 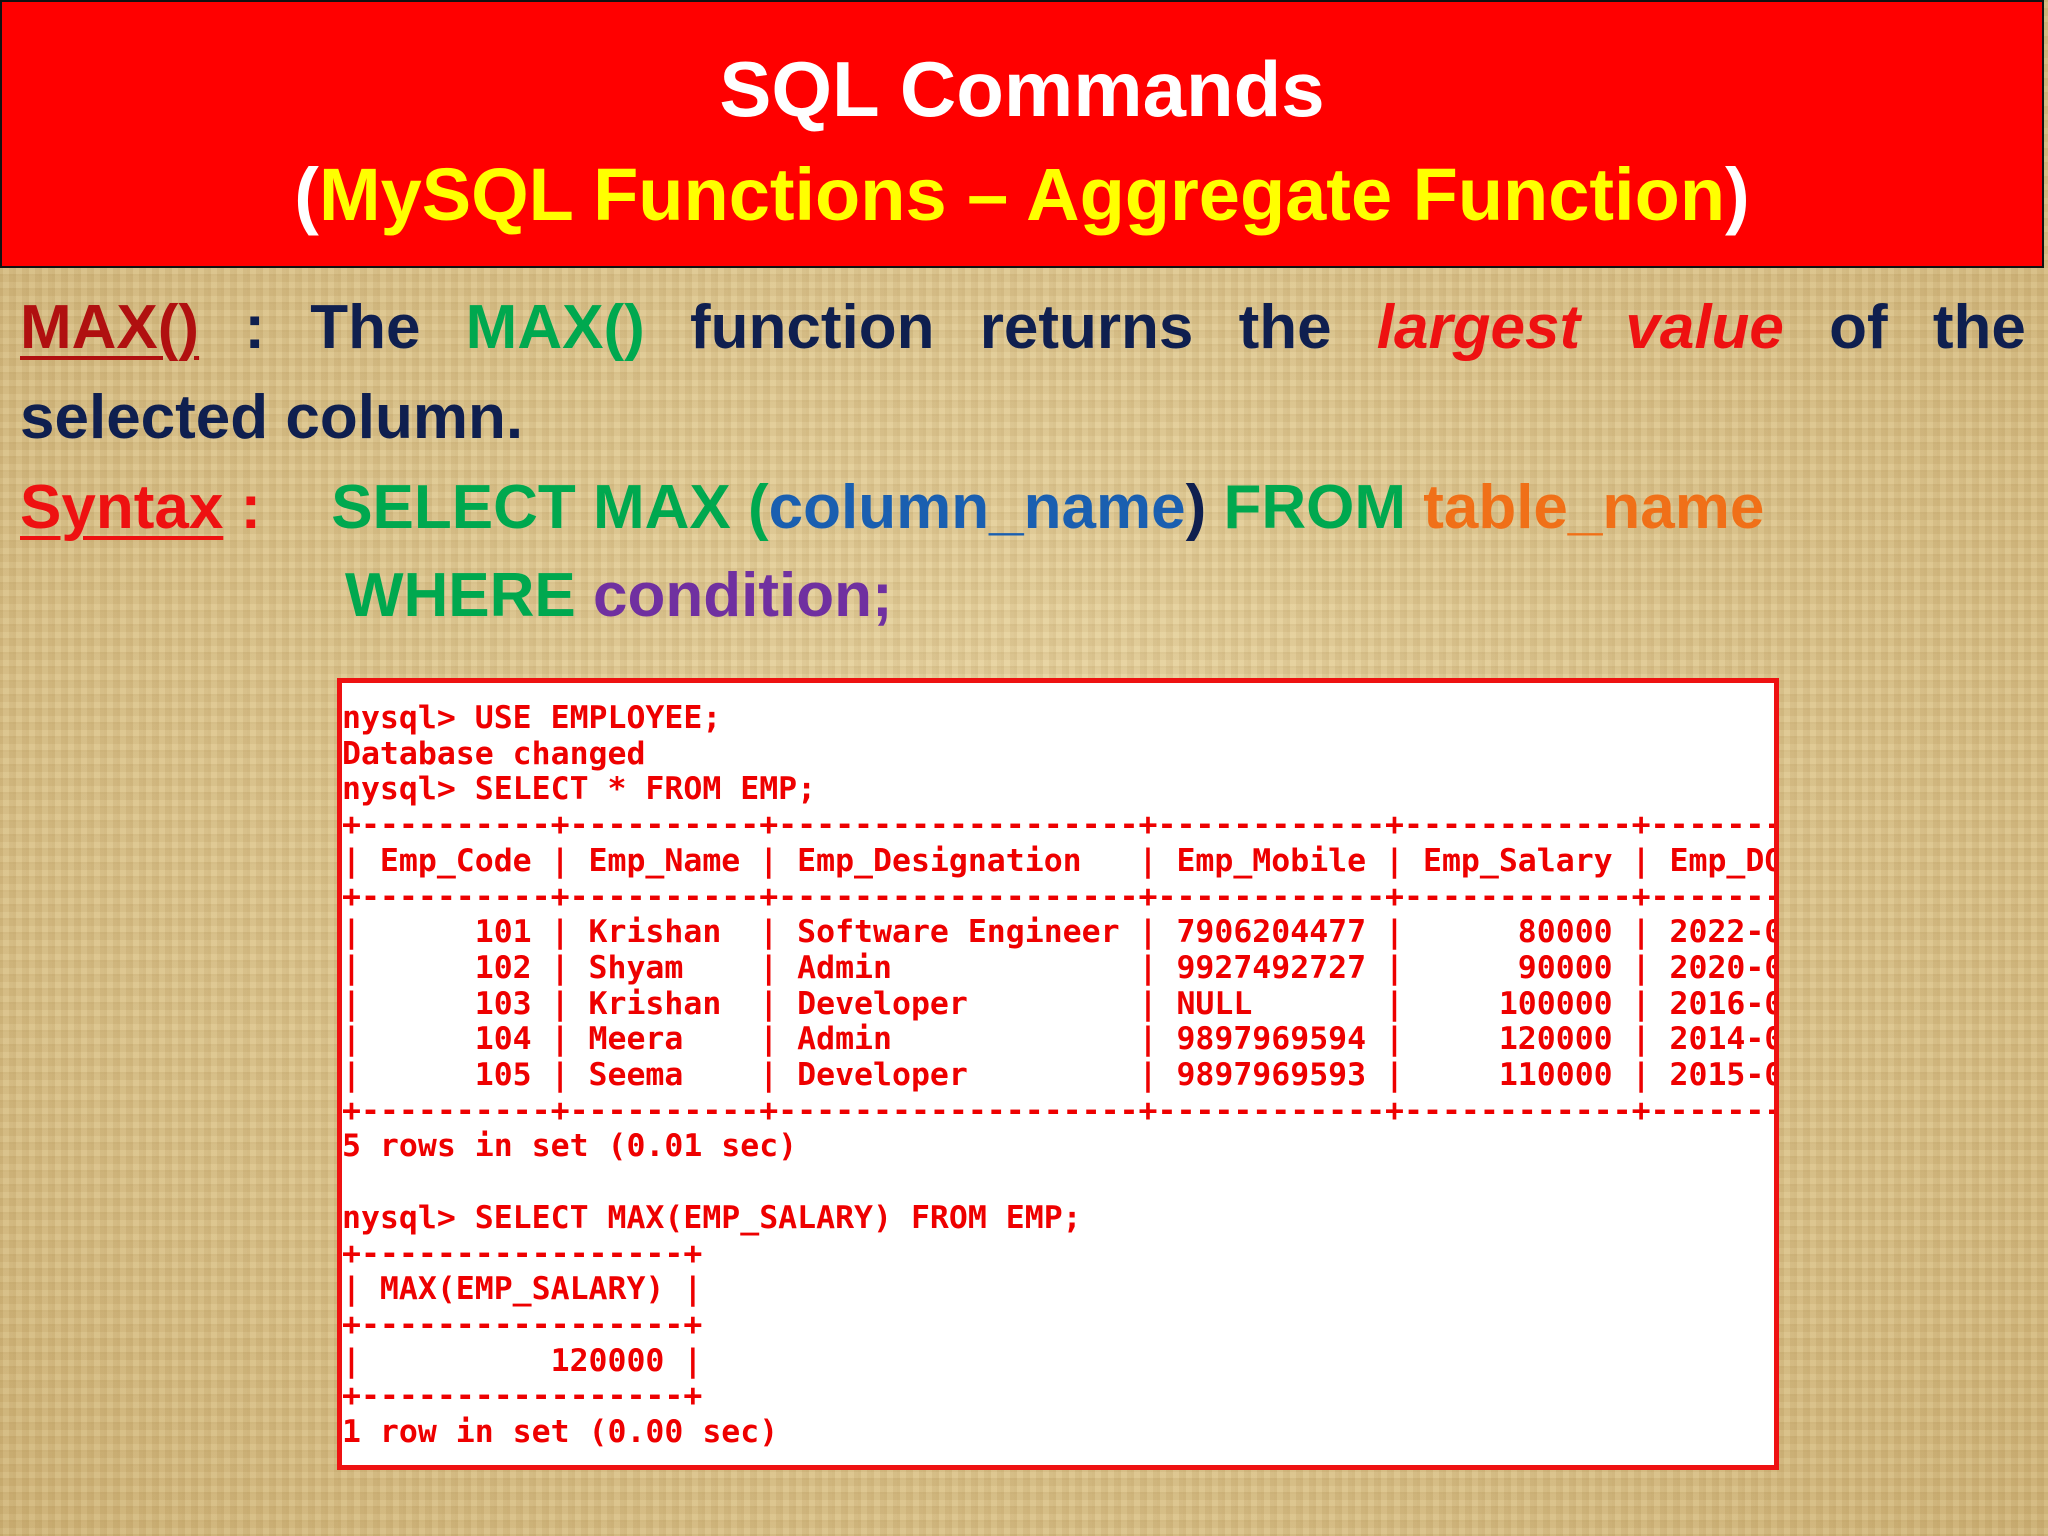 I want to click on syntax-condition: condition;, so click(x=743, y=595).